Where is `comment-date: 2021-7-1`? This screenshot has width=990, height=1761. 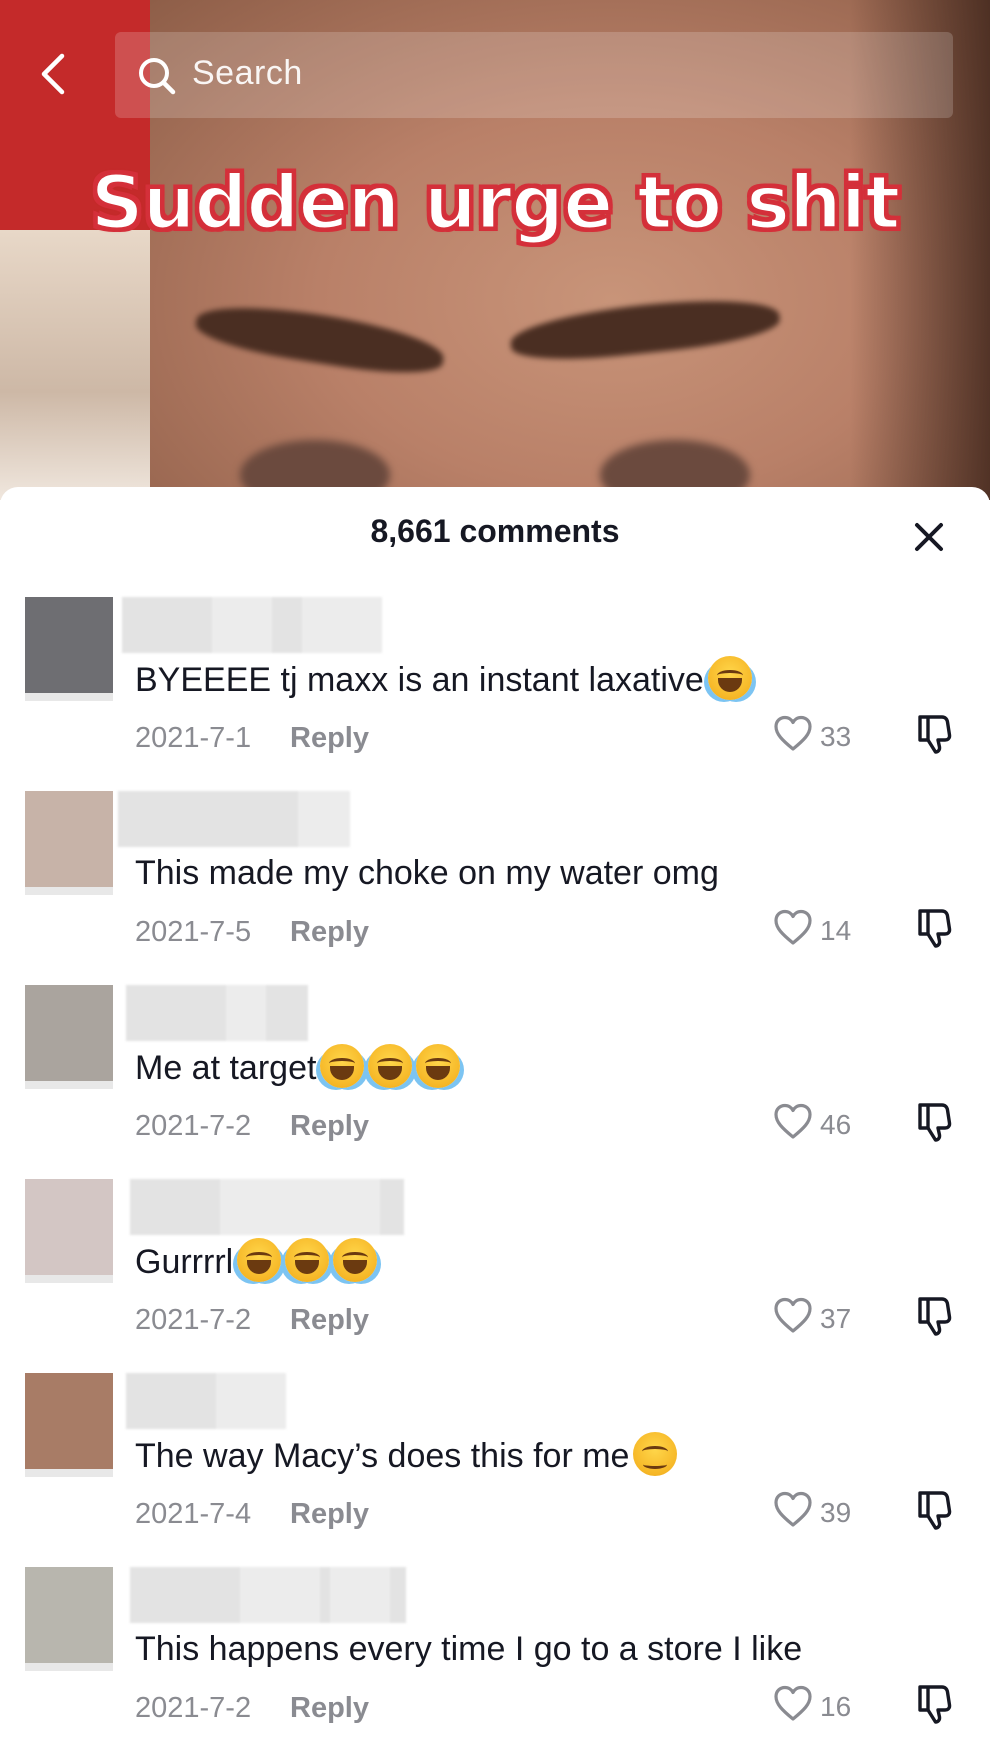
comment-date: 2021-7-1 is located at coordinates (193, 738).